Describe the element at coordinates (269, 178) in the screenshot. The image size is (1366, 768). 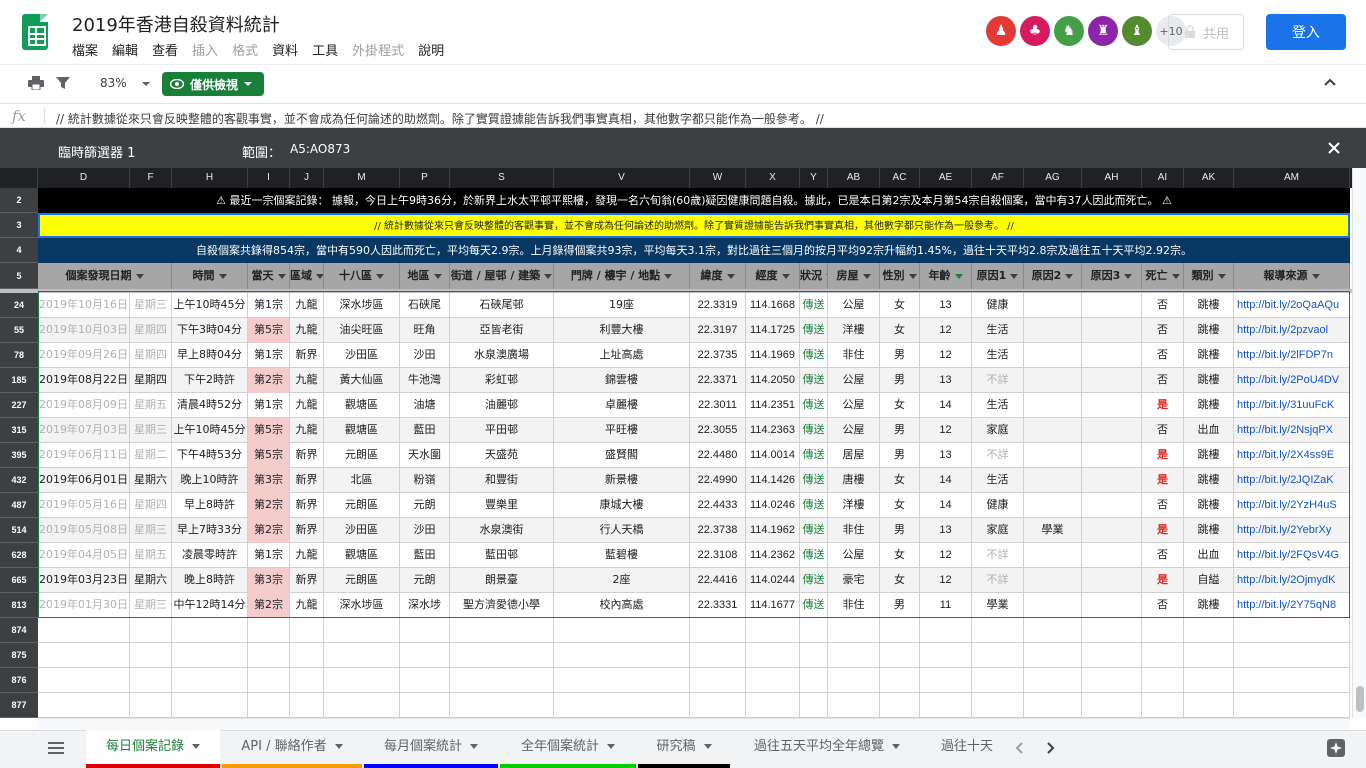
I see `column-header: I` at that location.